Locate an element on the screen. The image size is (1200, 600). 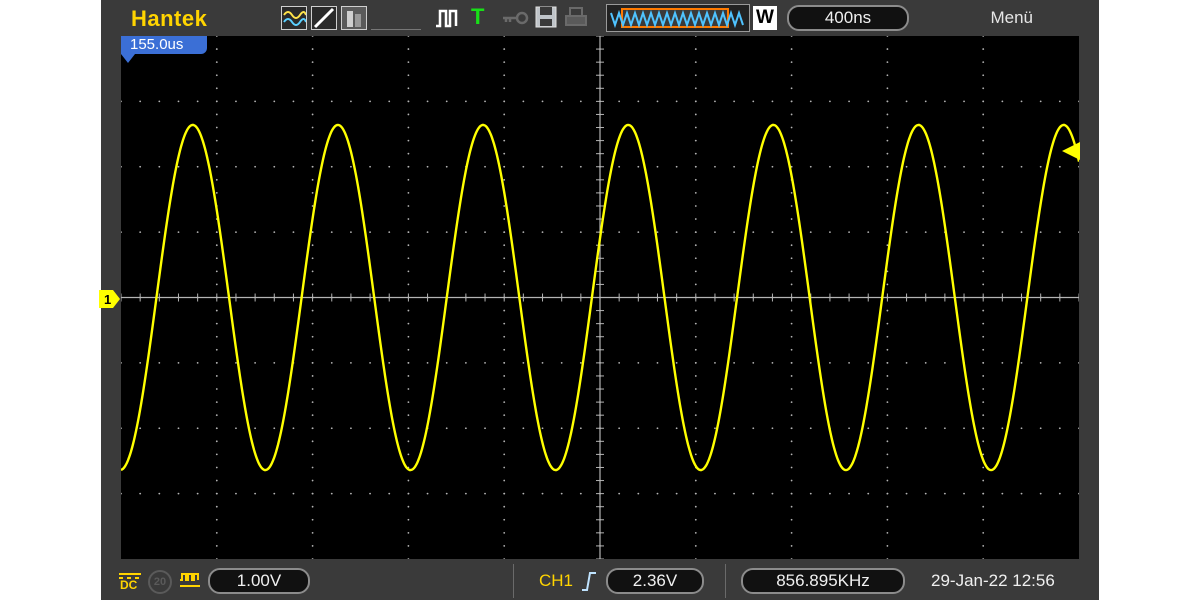
trigger-position-arrow is located at coordinates (128, 58).